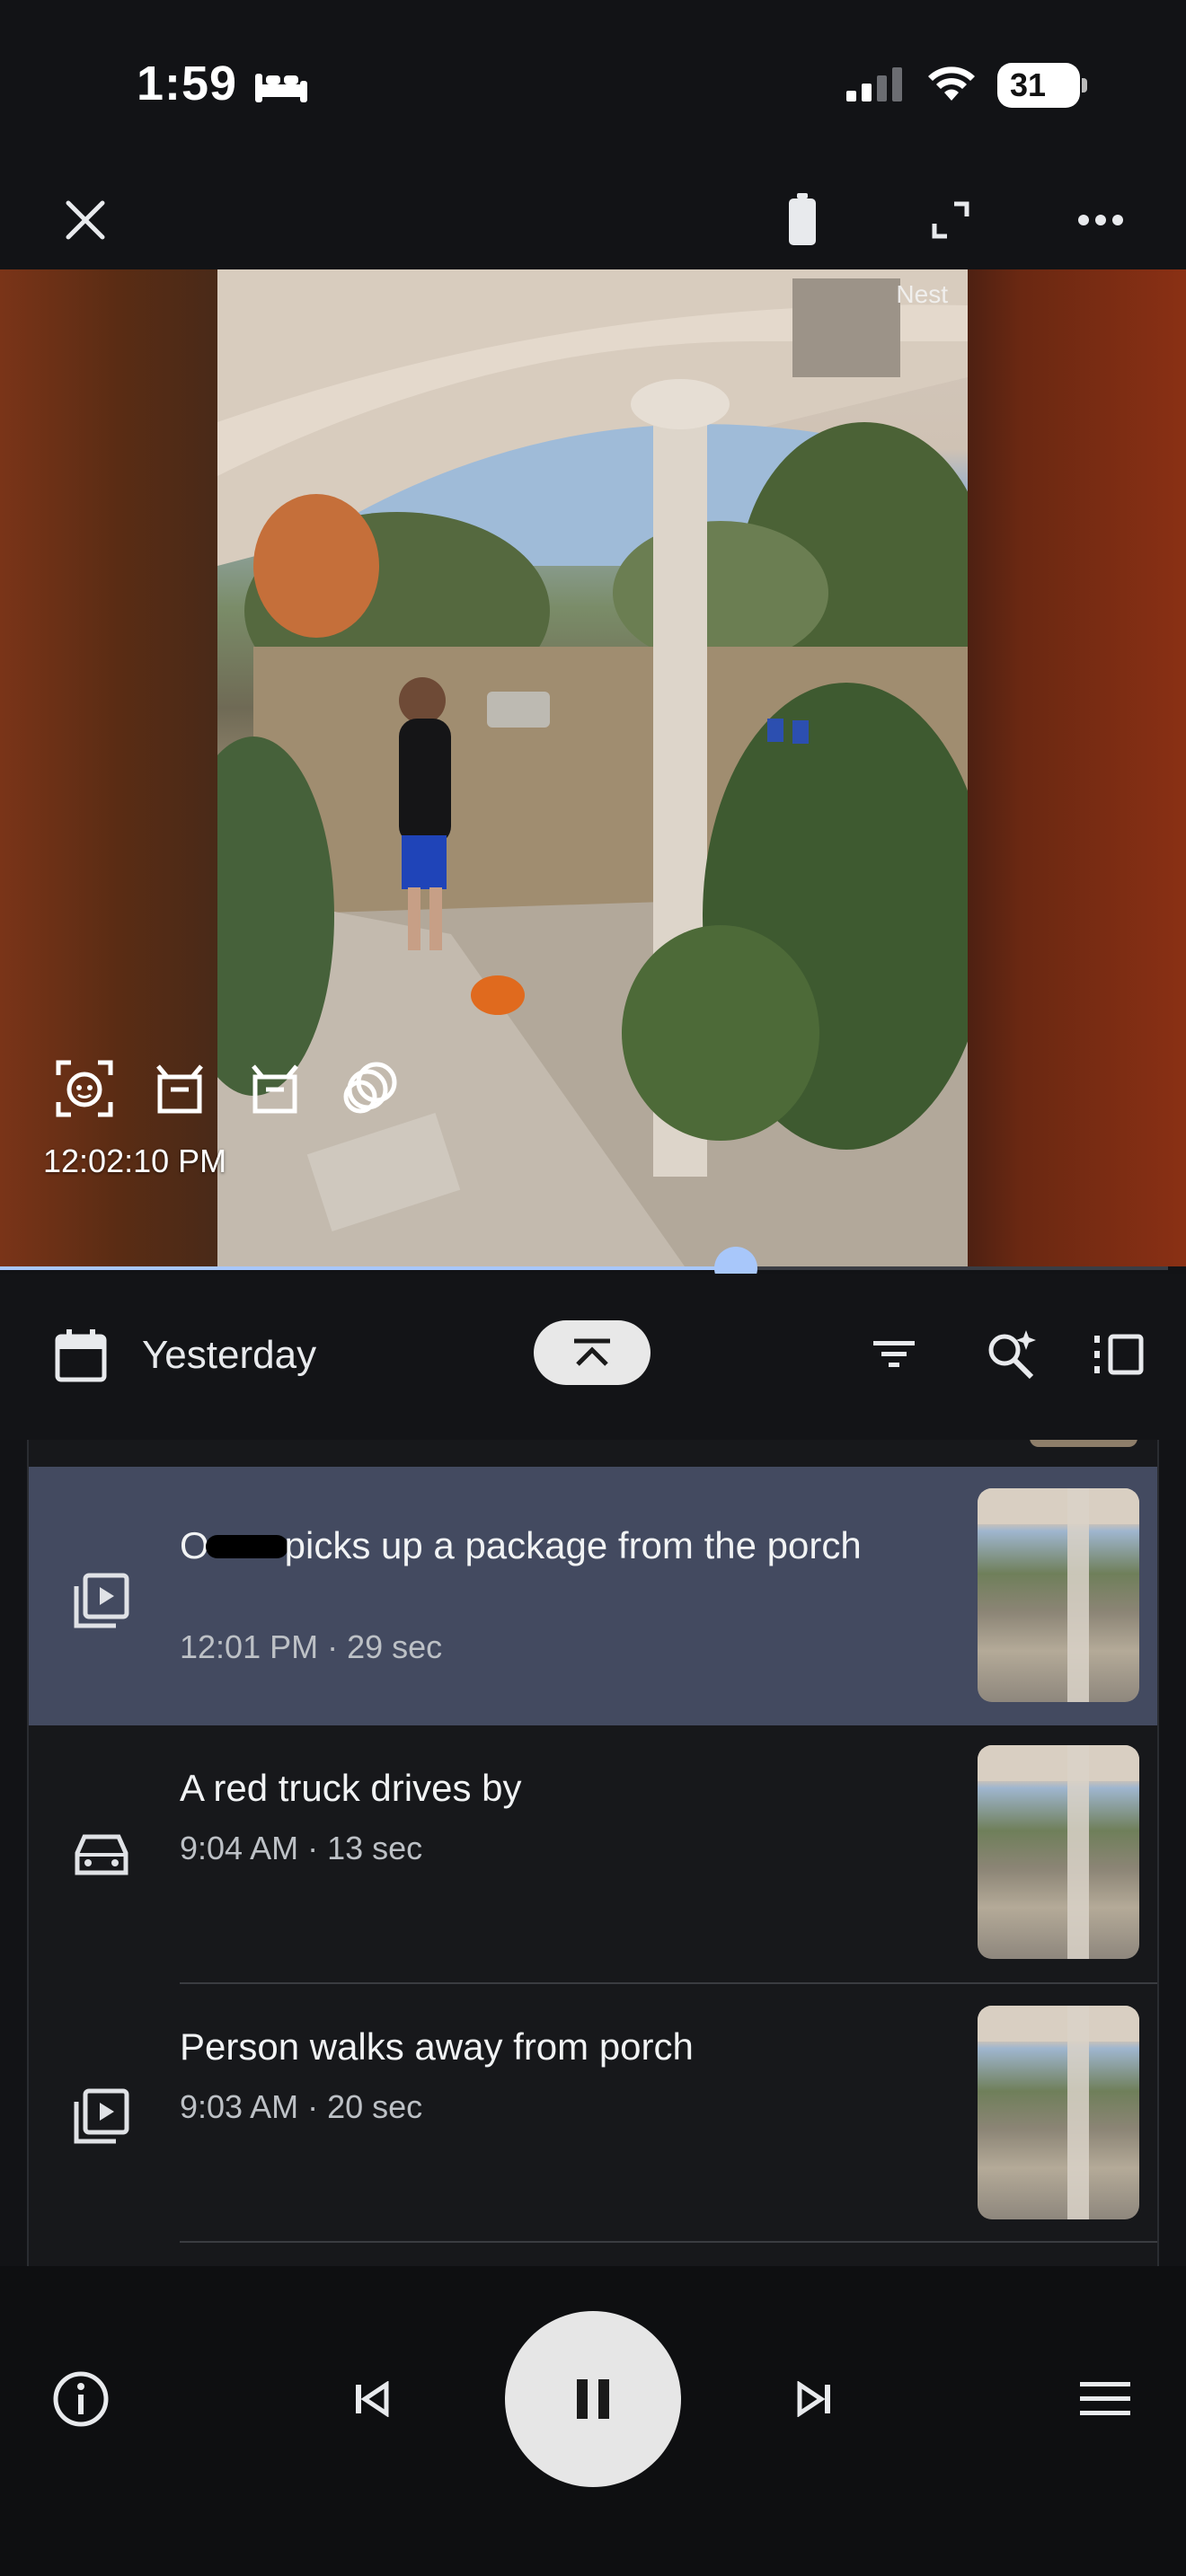  I want to click on filter-button, so click(894, 1354).